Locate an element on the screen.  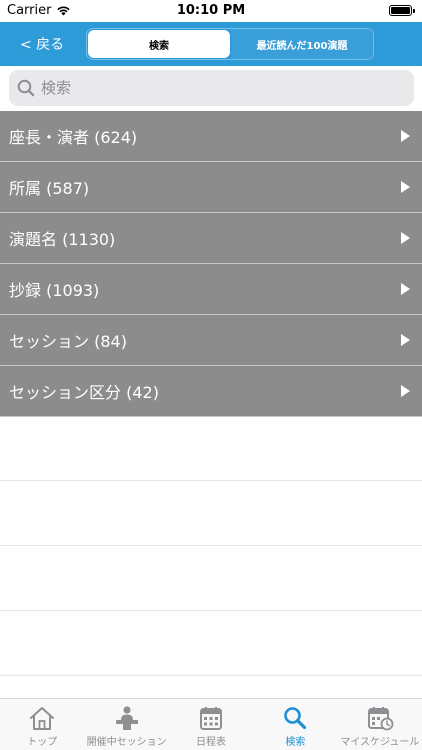
presenter-icon is located at coordinates (126, 718).